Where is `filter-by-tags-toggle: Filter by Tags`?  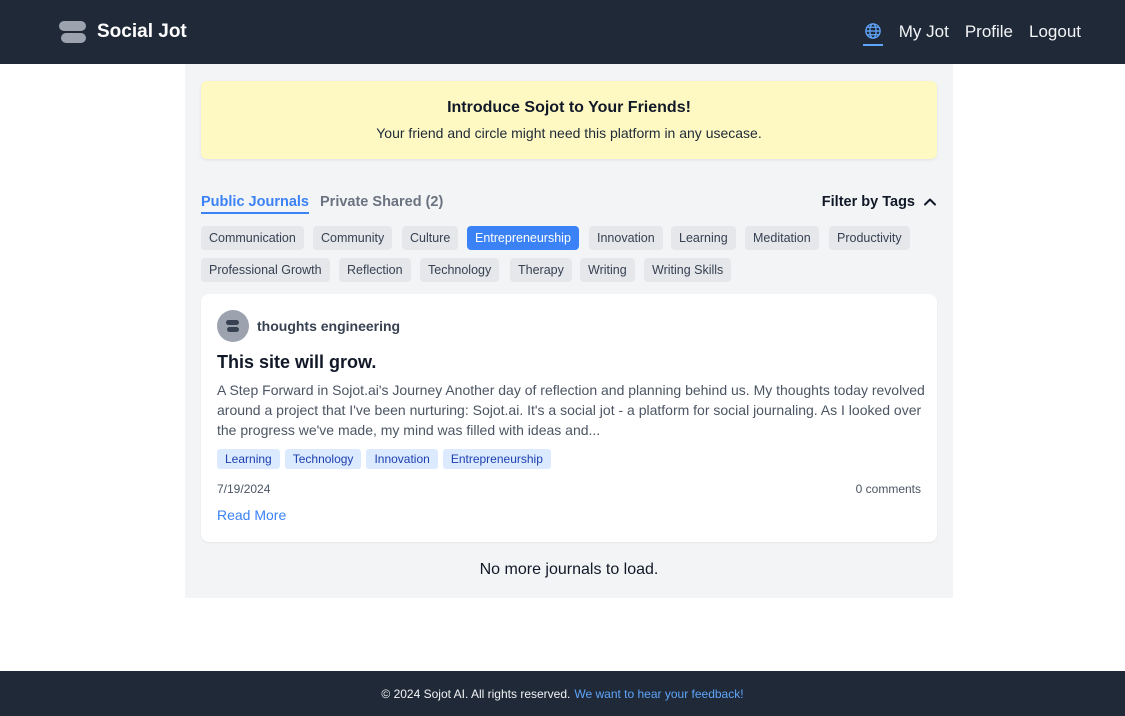 filter-by-tags-toggle: Filter by Tags is located at coordinates (879, 202).